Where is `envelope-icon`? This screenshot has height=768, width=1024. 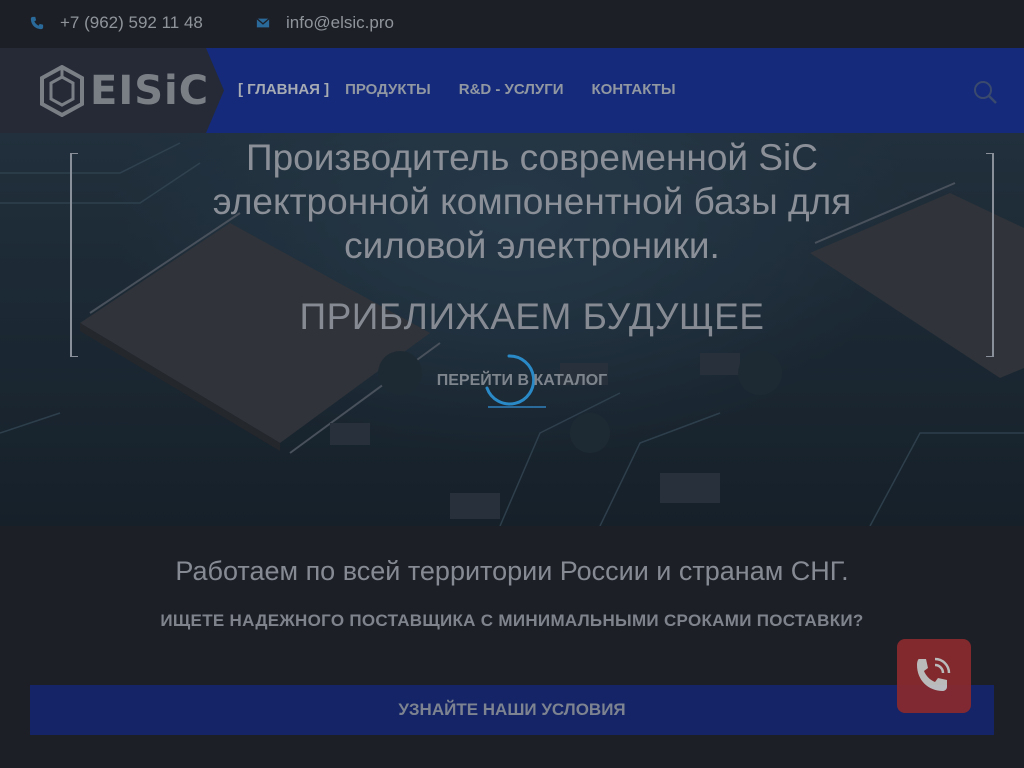 envelope-icon is located at coordinates (263, 23).